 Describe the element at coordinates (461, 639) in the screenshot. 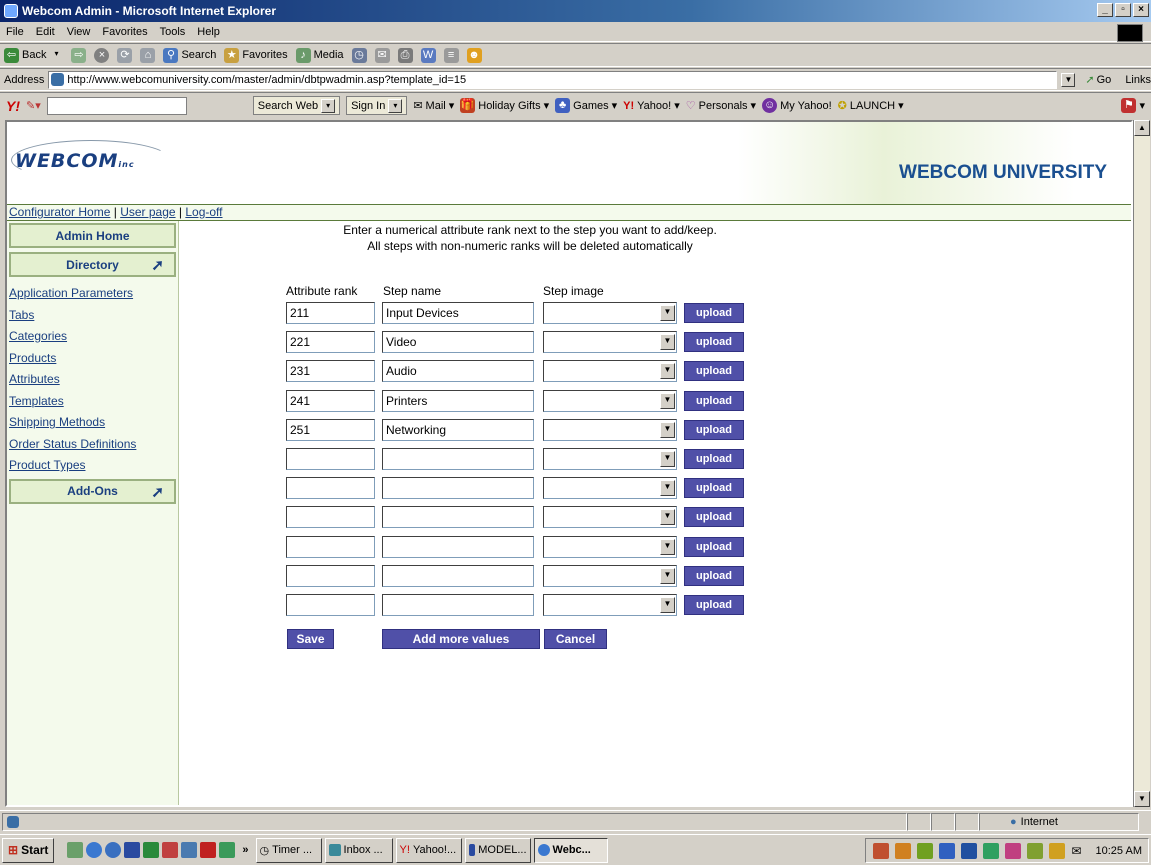

I see `add-more-values-button: Add more values` at that location.